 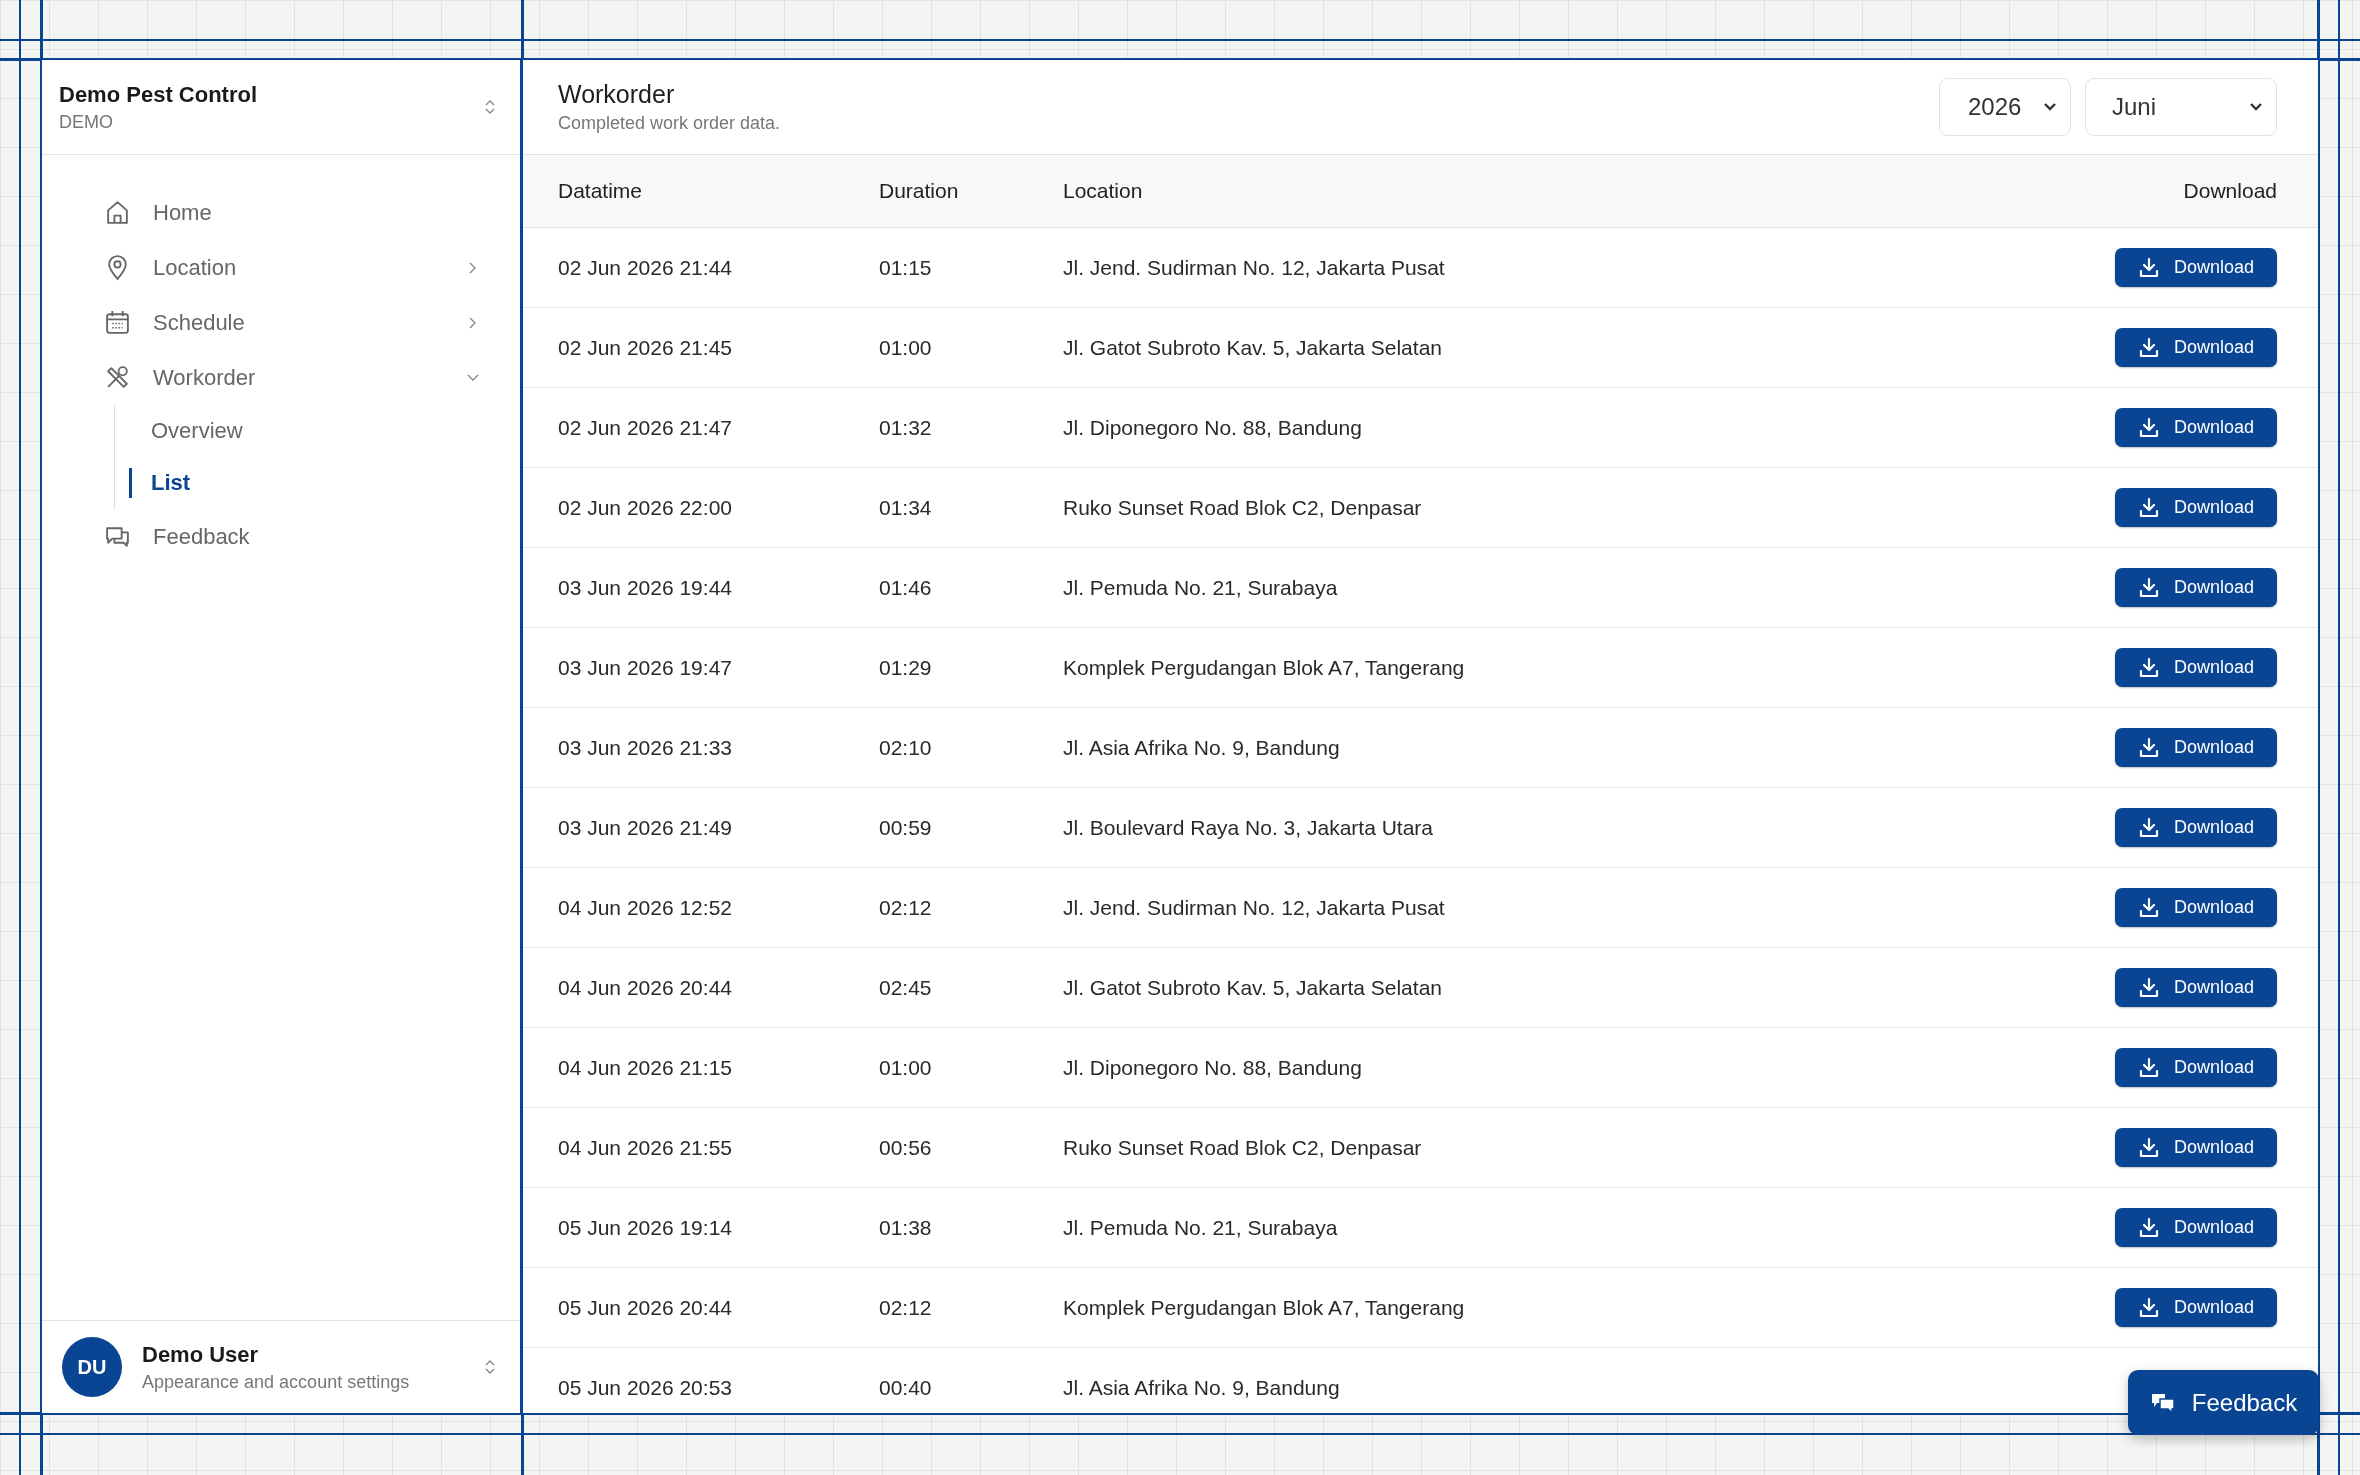 I want to click on table-cell-text: 00:56, so click(x=906, y=1147).